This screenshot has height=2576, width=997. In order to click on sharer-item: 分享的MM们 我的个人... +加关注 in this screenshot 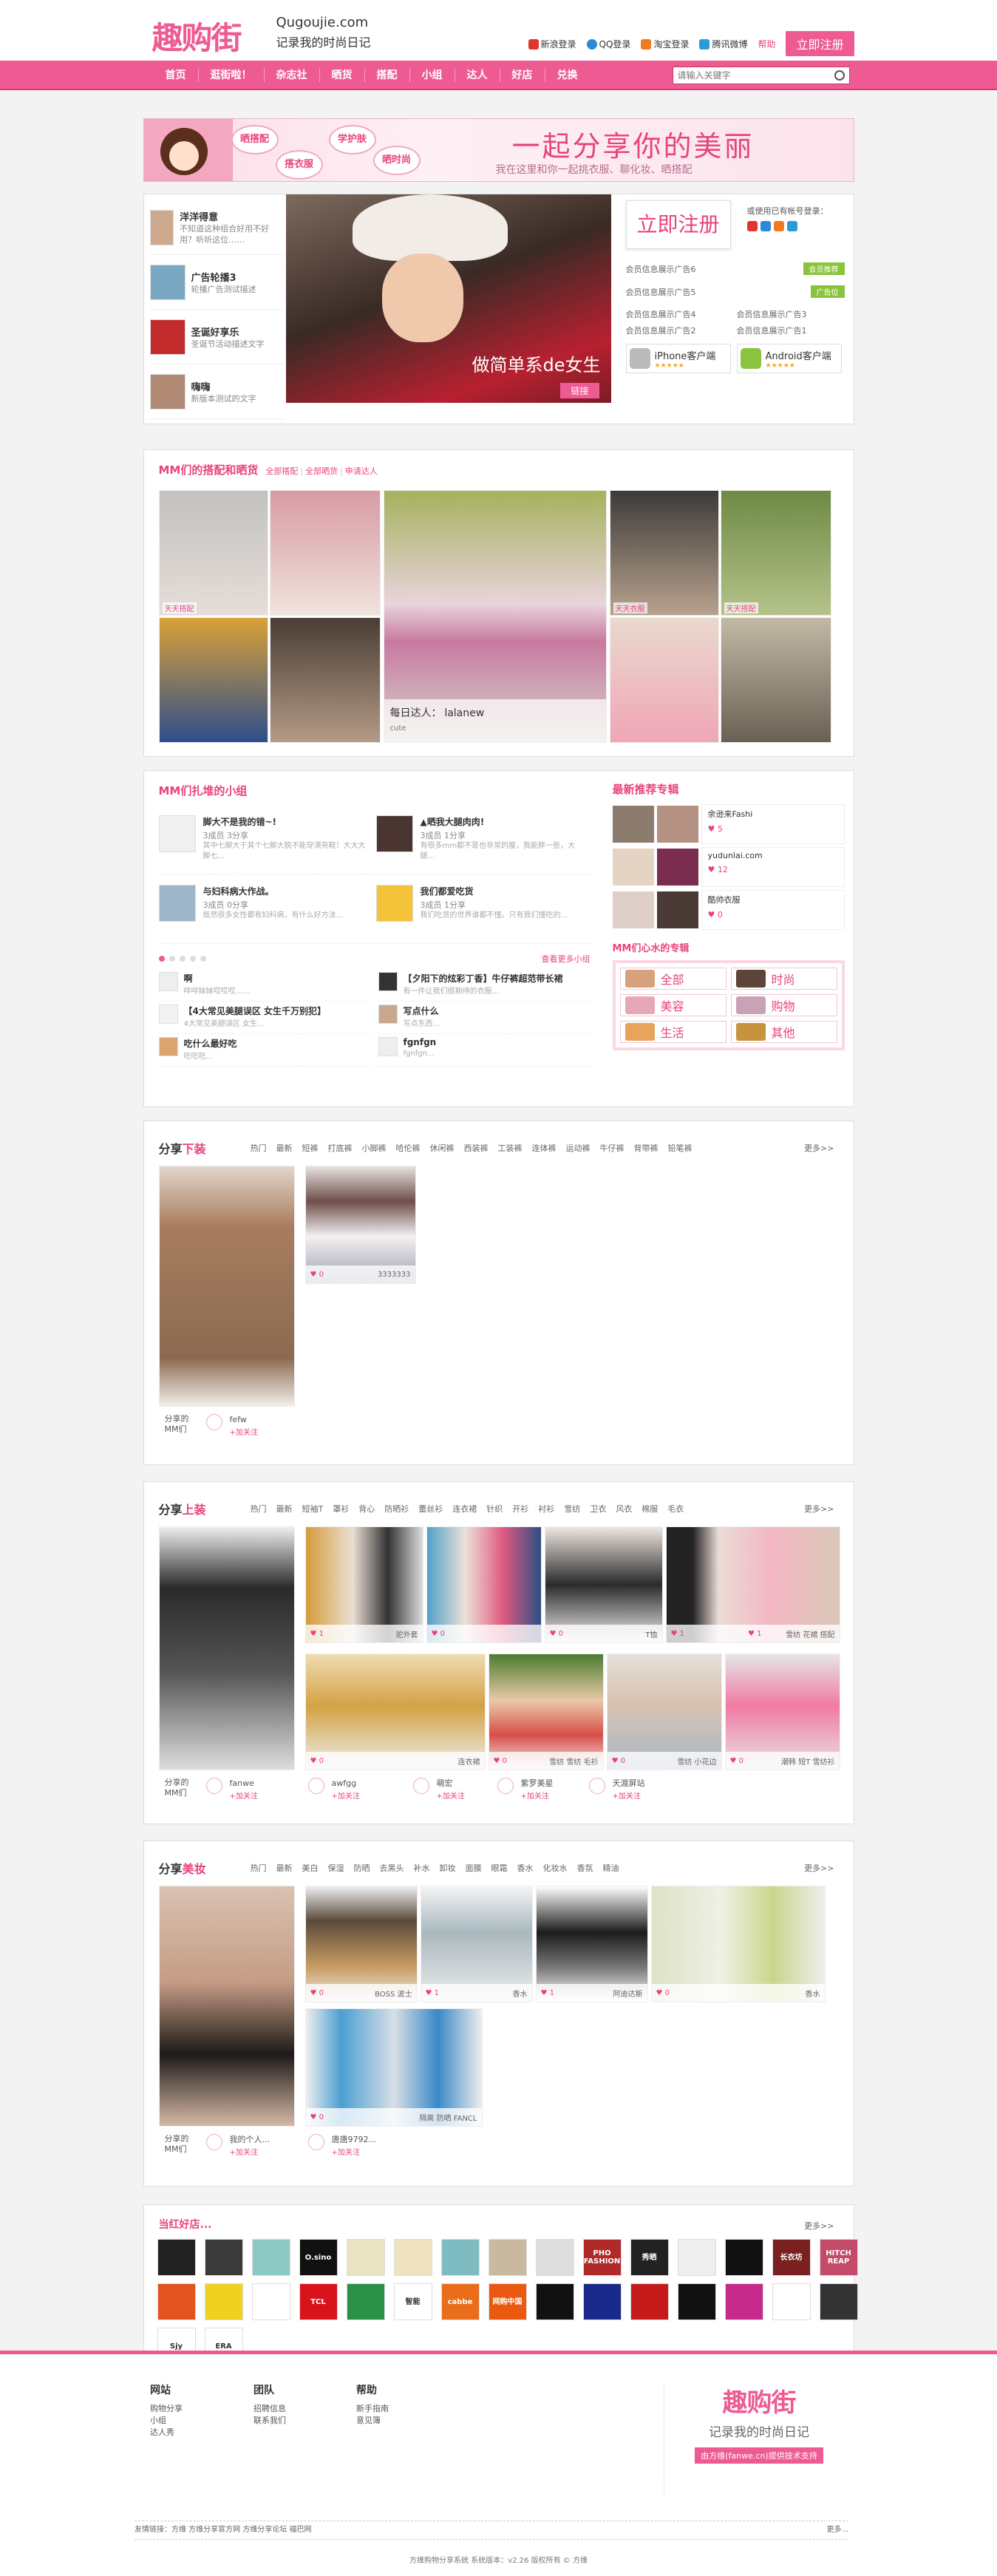, I will do `click(218, 2145)`.